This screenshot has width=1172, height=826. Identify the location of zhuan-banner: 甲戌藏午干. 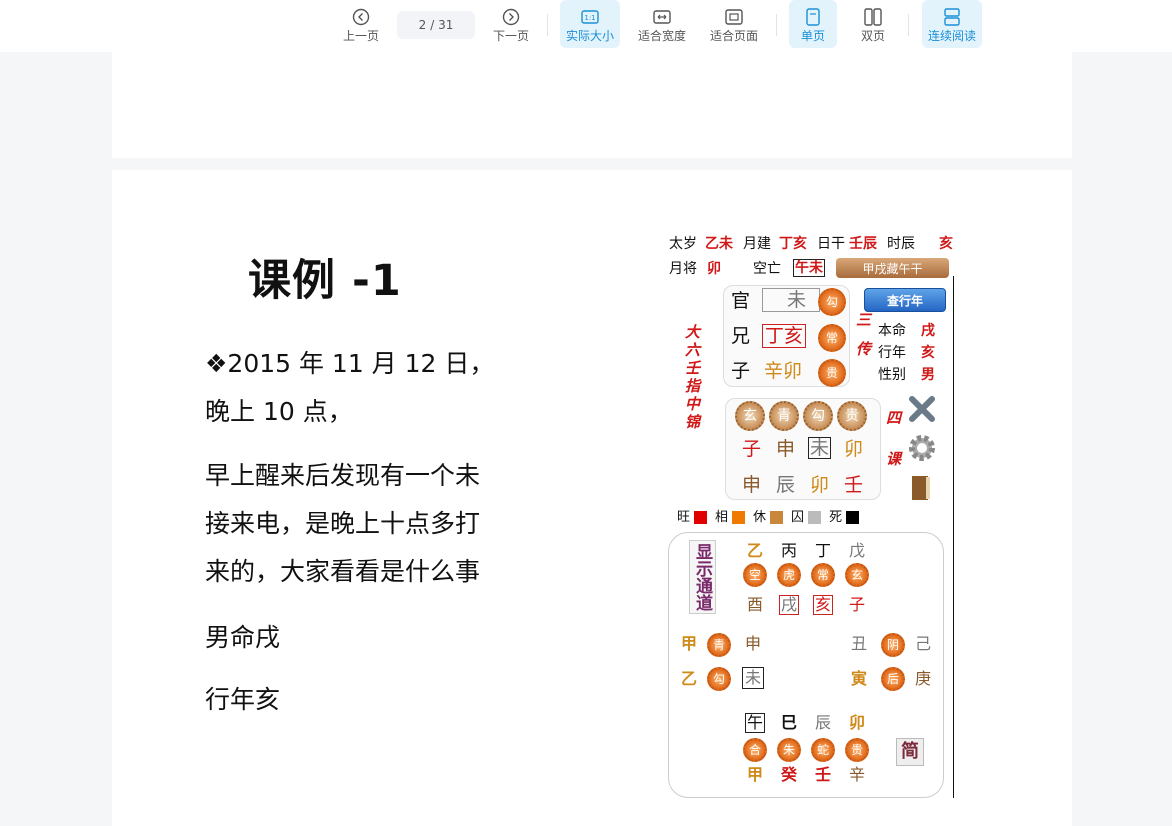
(892, 268).